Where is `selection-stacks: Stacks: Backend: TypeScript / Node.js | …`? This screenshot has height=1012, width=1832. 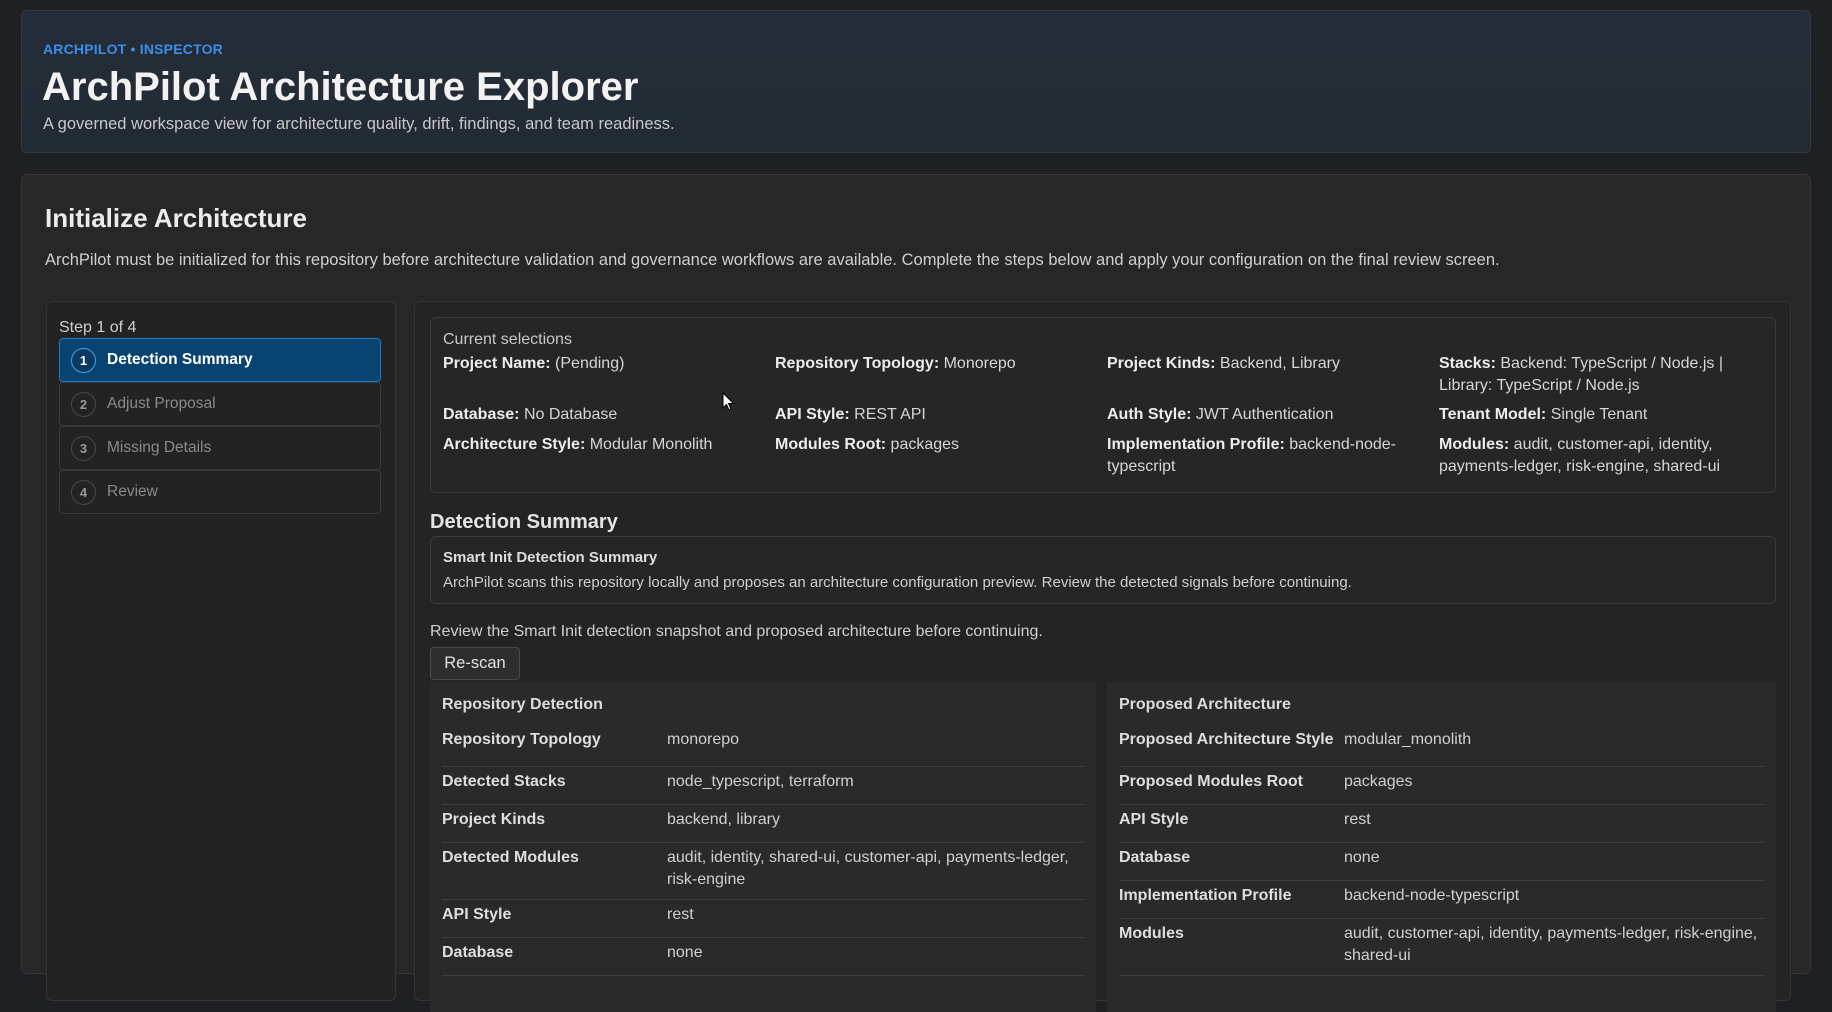 selection-stacks: Stacks: Backend: TypeScript / Node.js | … is located at coordinates (1581, 374).